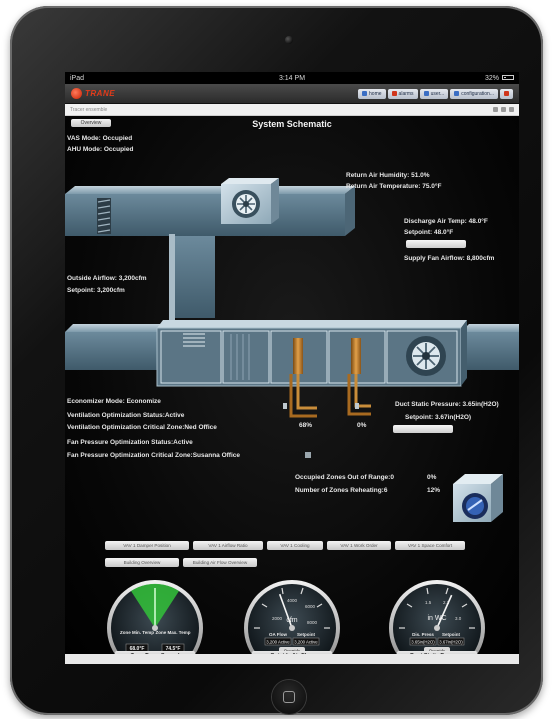  I want to click on vav-work-order-button: VAV 1 Work Order, so click(359, 545).